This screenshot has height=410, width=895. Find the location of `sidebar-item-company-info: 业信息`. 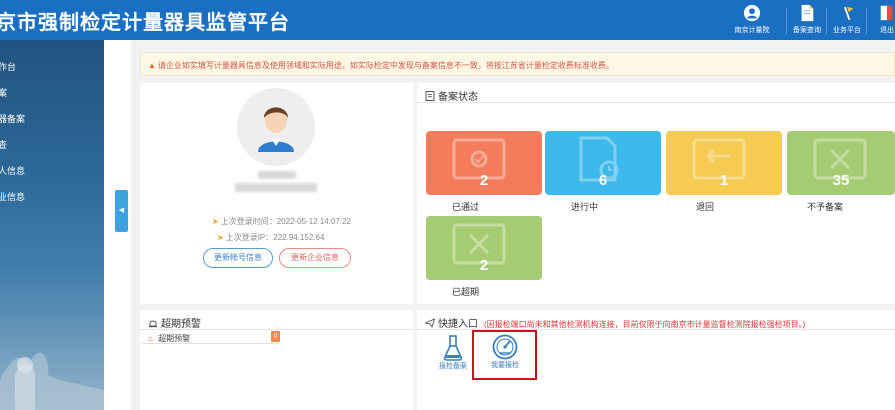

sidebar-item-company-info: 业信息 is located at coordinates (12, 196).